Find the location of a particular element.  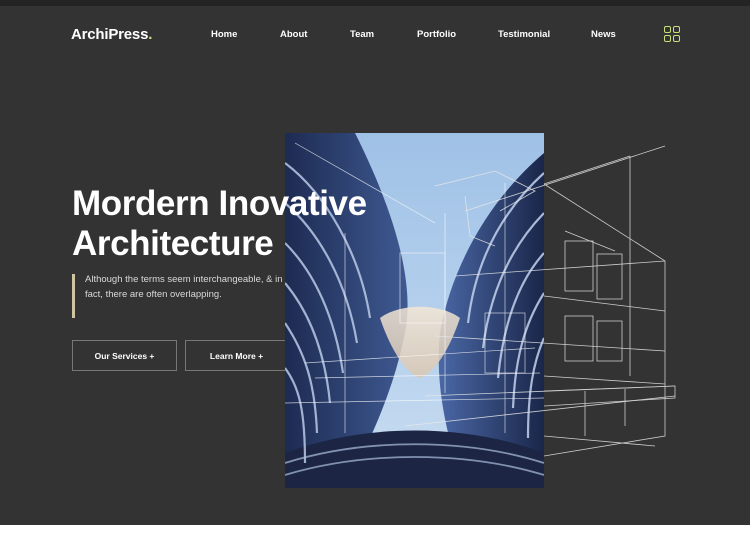

brand-name: ArchiPress is located at coordinates (110, 34).